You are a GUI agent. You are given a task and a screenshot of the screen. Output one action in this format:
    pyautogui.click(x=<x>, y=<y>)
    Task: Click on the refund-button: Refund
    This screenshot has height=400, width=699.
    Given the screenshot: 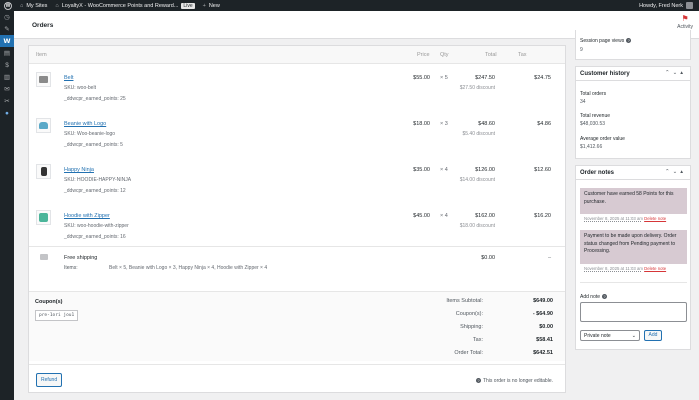 What is the action you would take?
    pyautogui.click(x=49, y=380)
    